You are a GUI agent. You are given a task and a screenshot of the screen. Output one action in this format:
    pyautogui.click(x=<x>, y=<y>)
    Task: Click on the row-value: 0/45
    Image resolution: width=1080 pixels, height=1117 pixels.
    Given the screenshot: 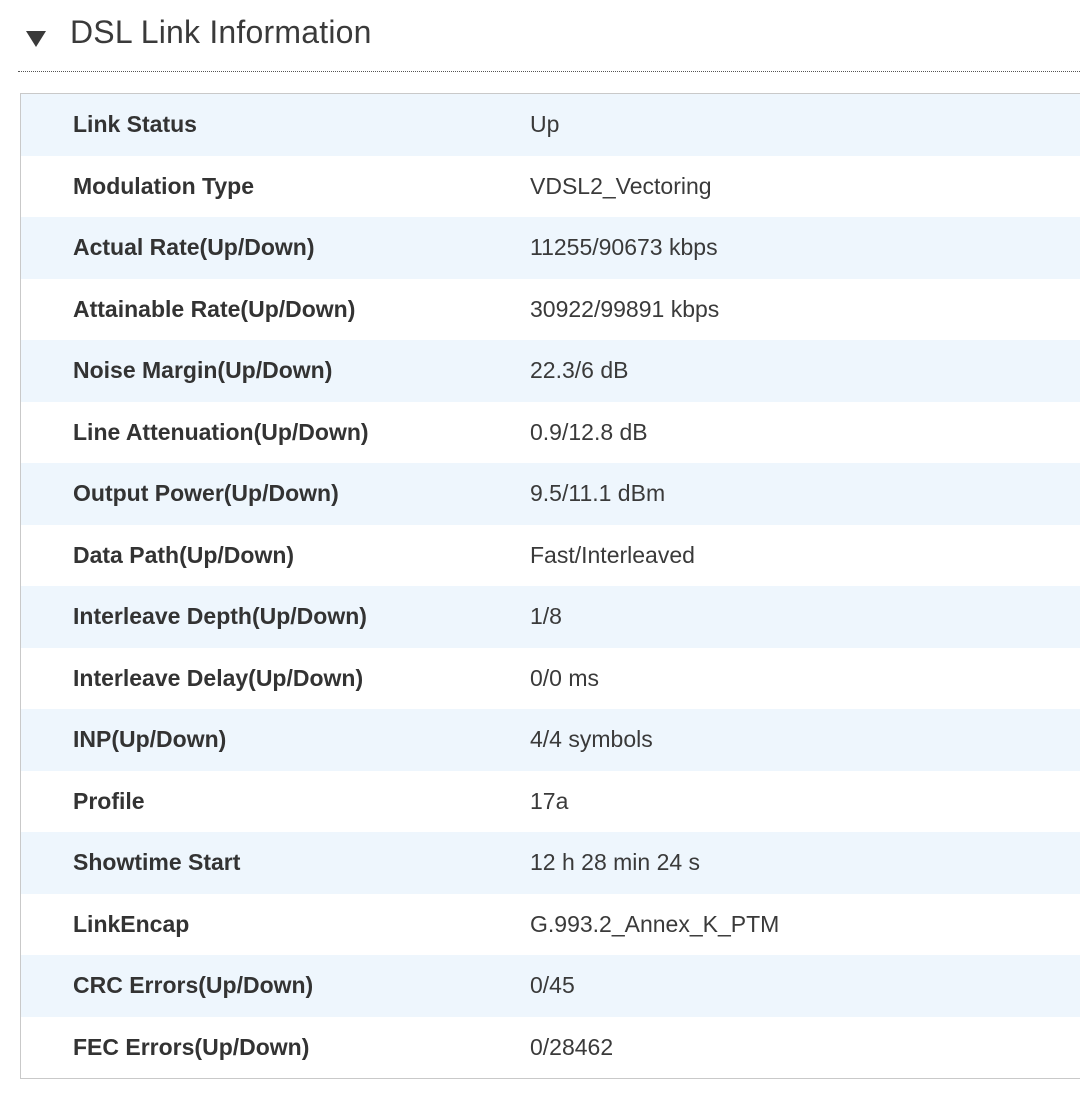 What is the action you would take?
    pyautogui.click(x=552, y=985)
    